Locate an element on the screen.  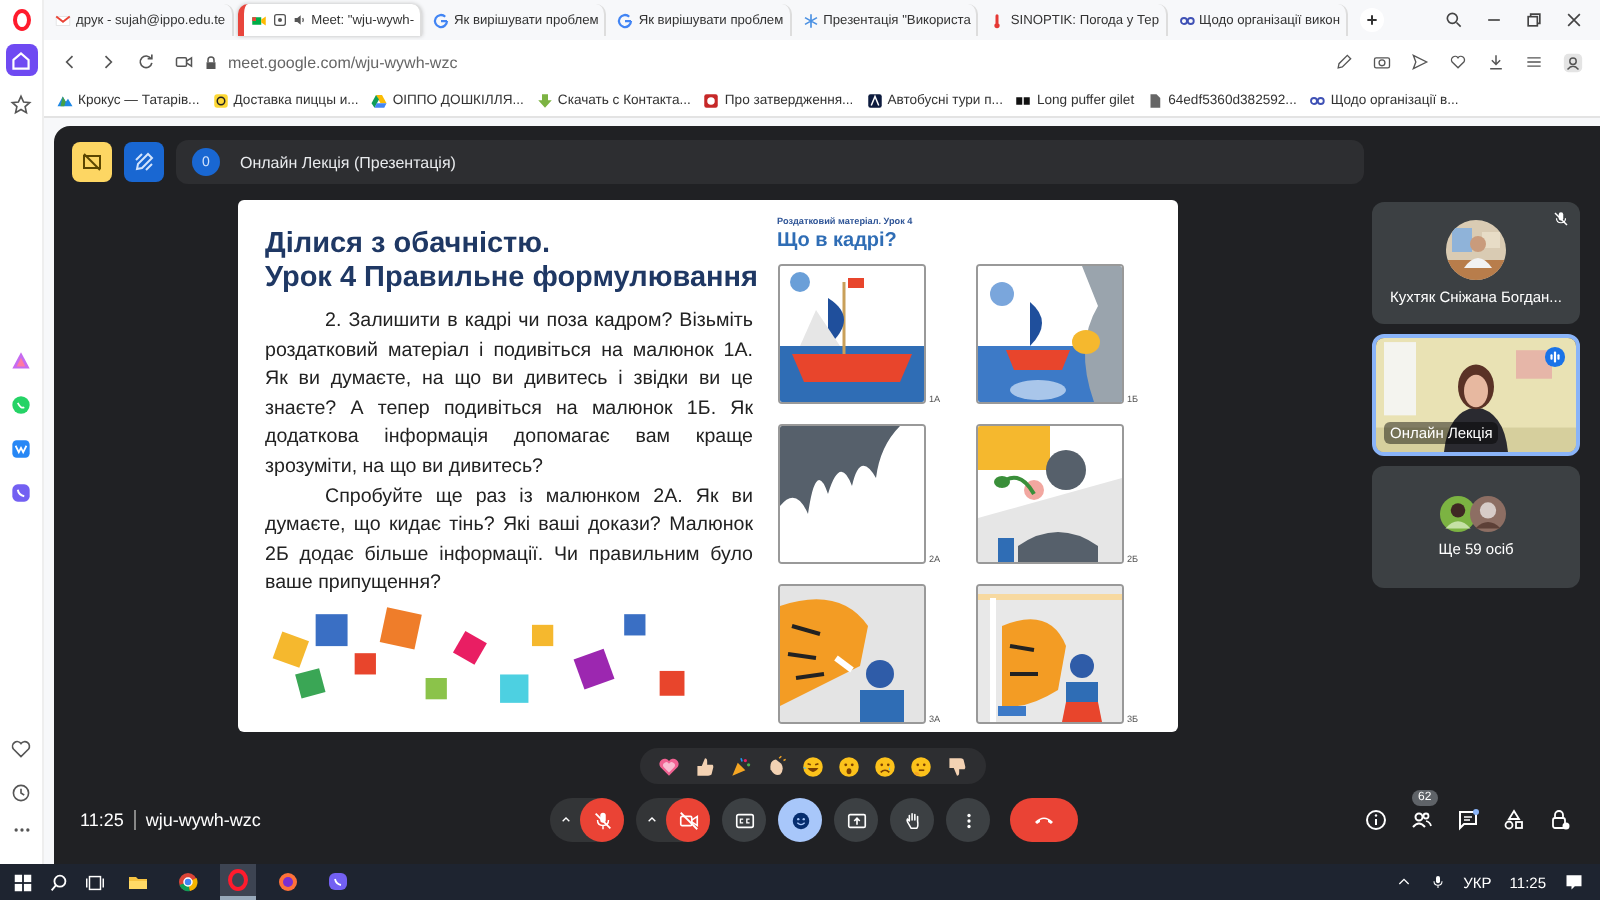
mic-icon is located at coordinates (1437, 882).